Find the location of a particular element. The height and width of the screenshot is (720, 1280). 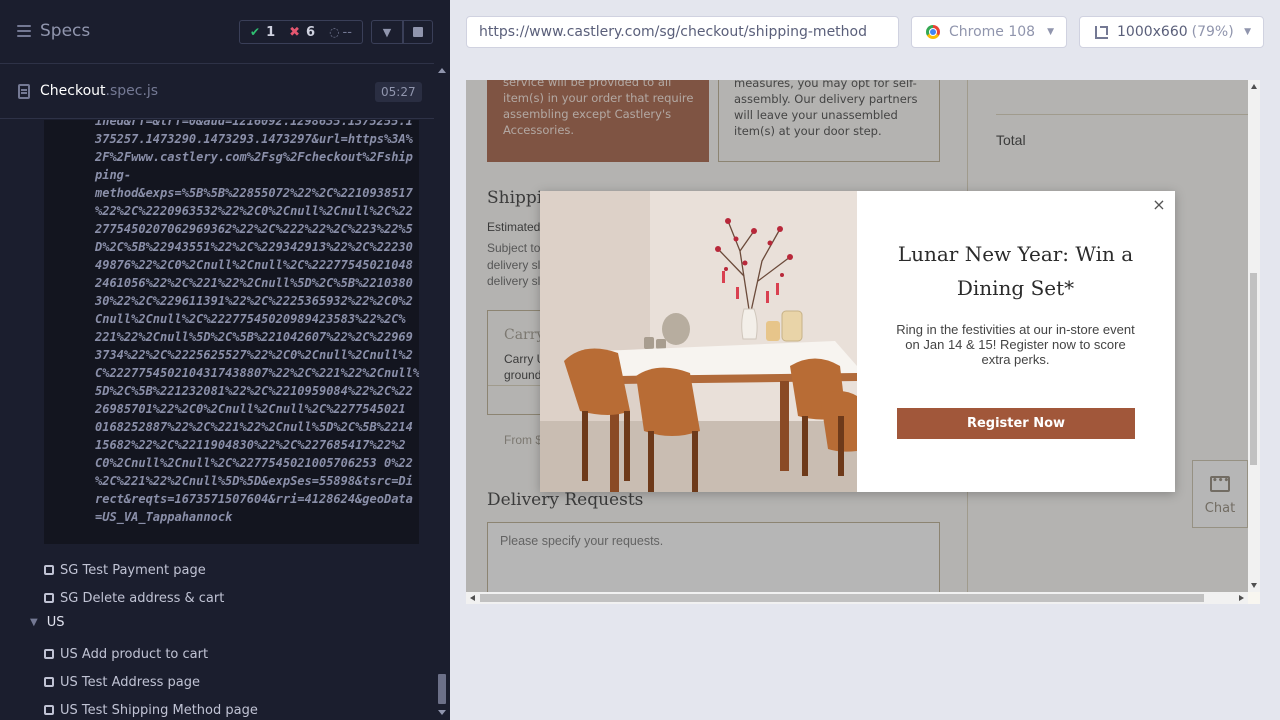

log-line: ping- is located at coordinates (113, 175).